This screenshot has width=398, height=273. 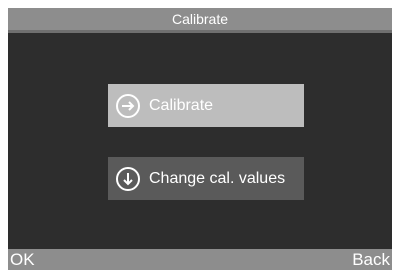 I want to click on arrow-down-circle-icon, so click(x=128, y=179).